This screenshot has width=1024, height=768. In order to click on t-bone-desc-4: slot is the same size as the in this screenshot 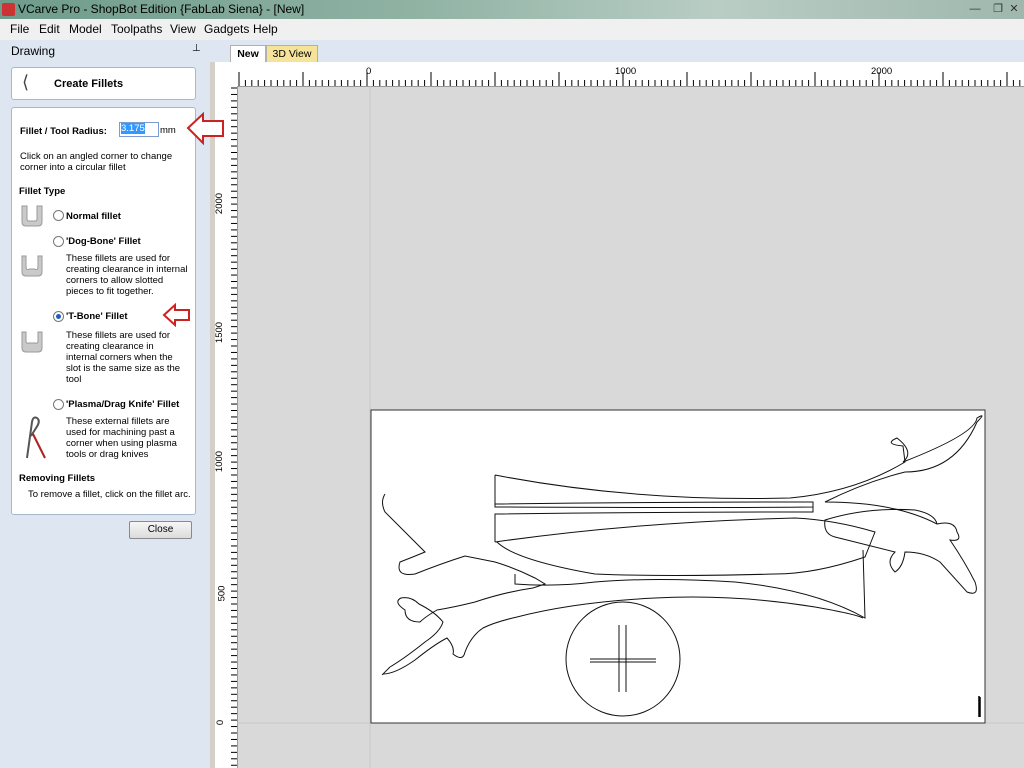, I will do `click(123, 368)`.